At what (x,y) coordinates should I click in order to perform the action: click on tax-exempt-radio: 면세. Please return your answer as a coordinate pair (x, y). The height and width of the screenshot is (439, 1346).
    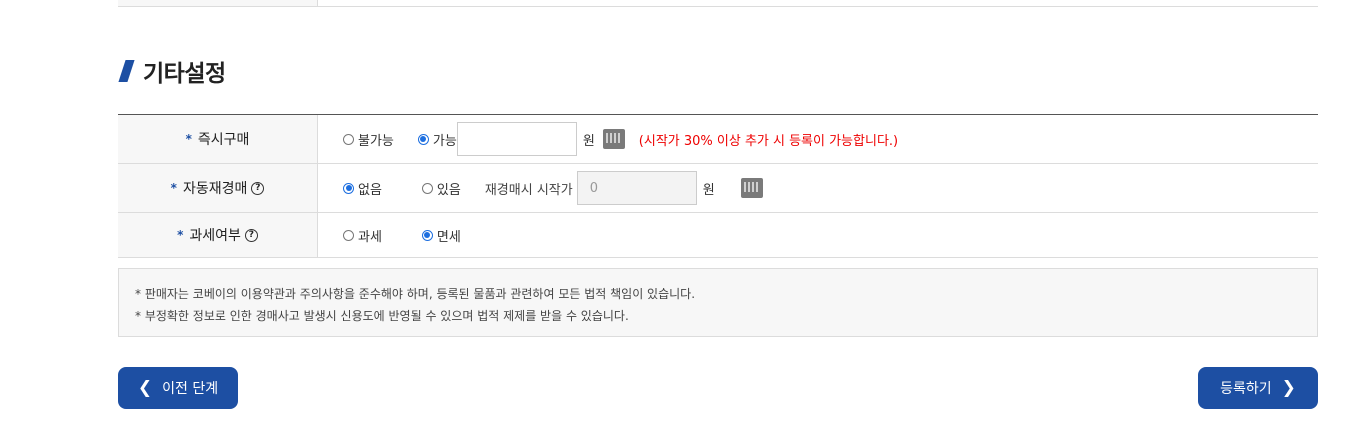
    Looking at the image, I should click on (441, 235).